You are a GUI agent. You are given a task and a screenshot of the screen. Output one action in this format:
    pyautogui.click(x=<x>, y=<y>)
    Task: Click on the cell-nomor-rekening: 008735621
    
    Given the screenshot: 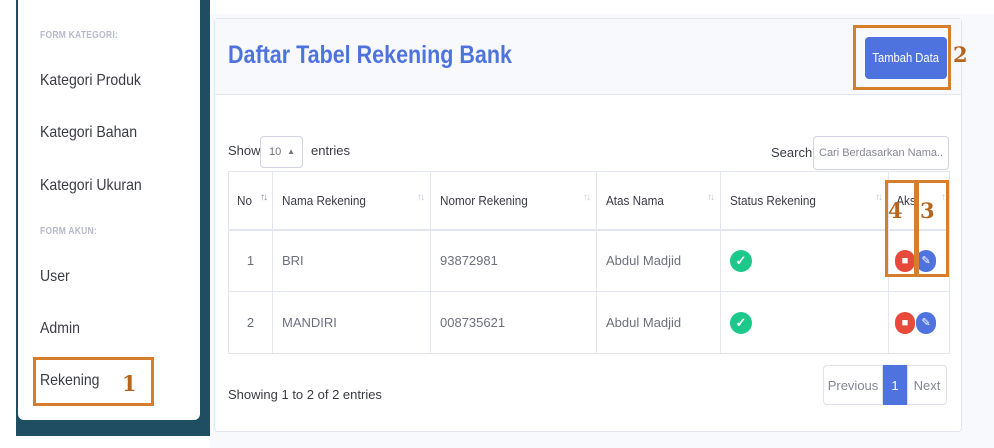 What is the action you would take?
    pyautogui.click(x=513, y=322)
    